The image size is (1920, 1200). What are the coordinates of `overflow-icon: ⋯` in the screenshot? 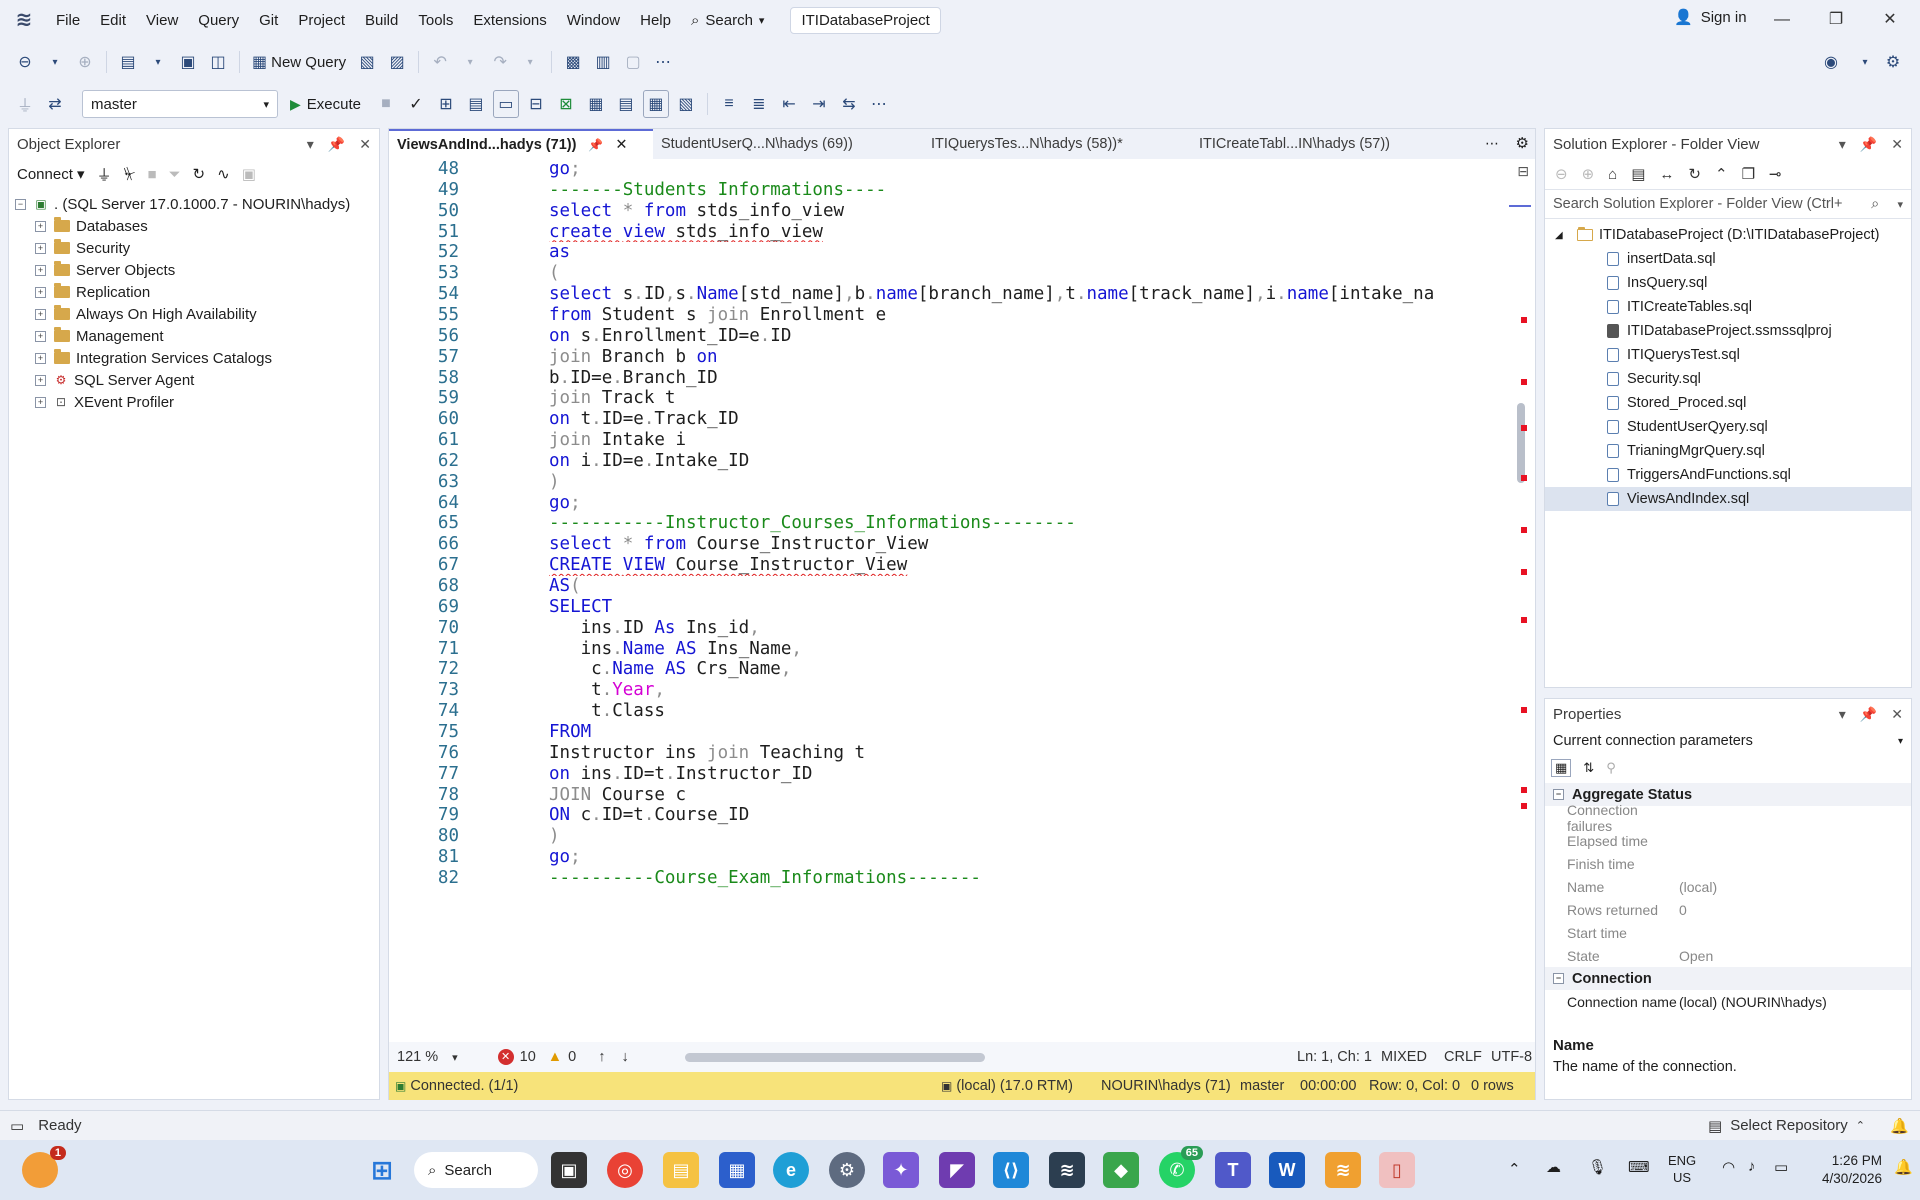 It's located at (879, 104).